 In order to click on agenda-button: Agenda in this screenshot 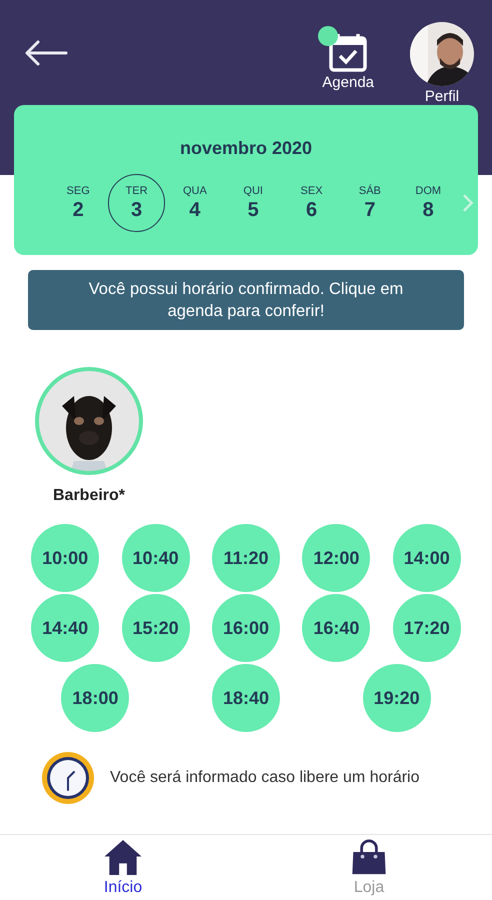, I will do `click(346, 60)`.